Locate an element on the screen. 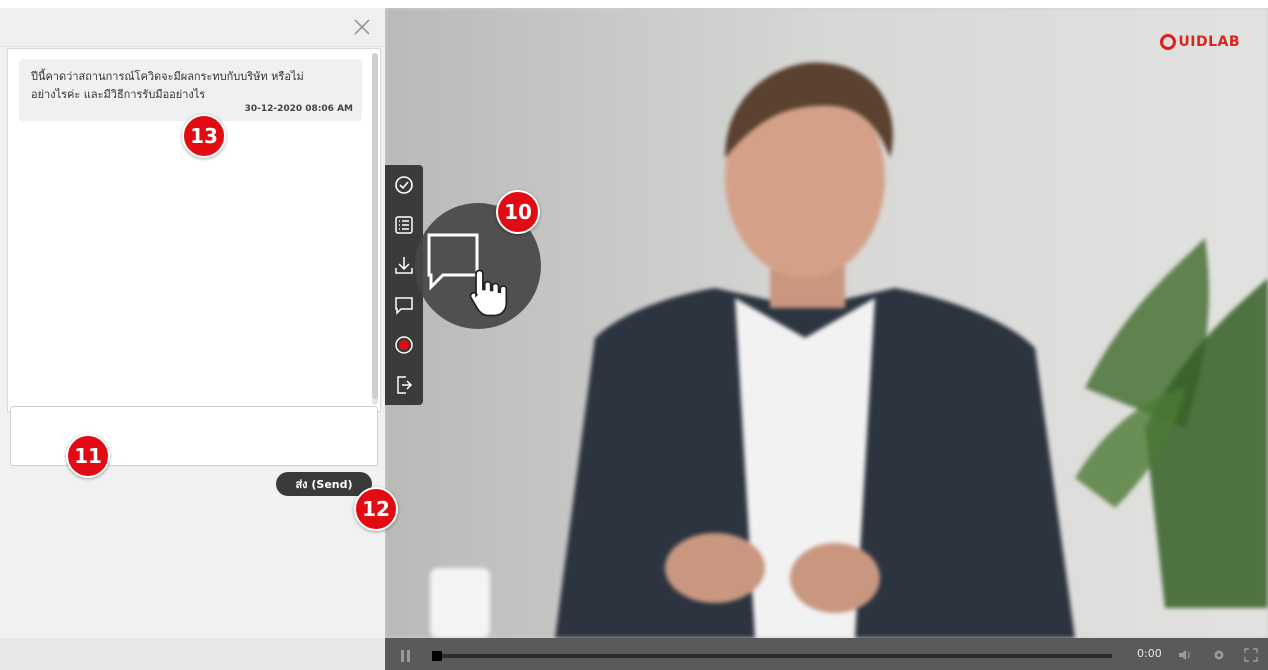 This screenshot has width=1268, height=670. agenda-list-button is located at coordinates (404, 225).